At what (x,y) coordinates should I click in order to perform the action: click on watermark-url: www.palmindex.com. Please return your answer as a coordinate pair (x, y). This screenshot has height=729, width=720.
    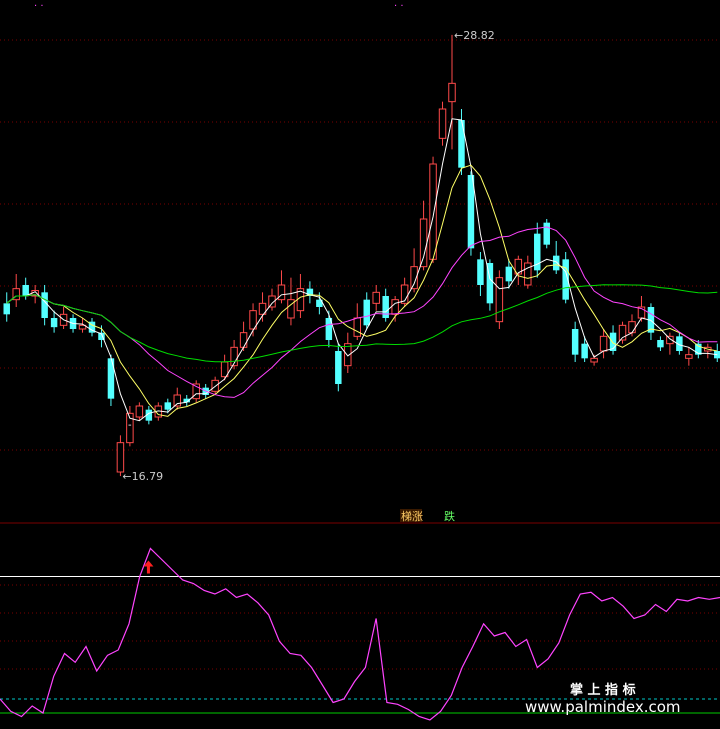
    Looking at the image, I should click on (603, 707).